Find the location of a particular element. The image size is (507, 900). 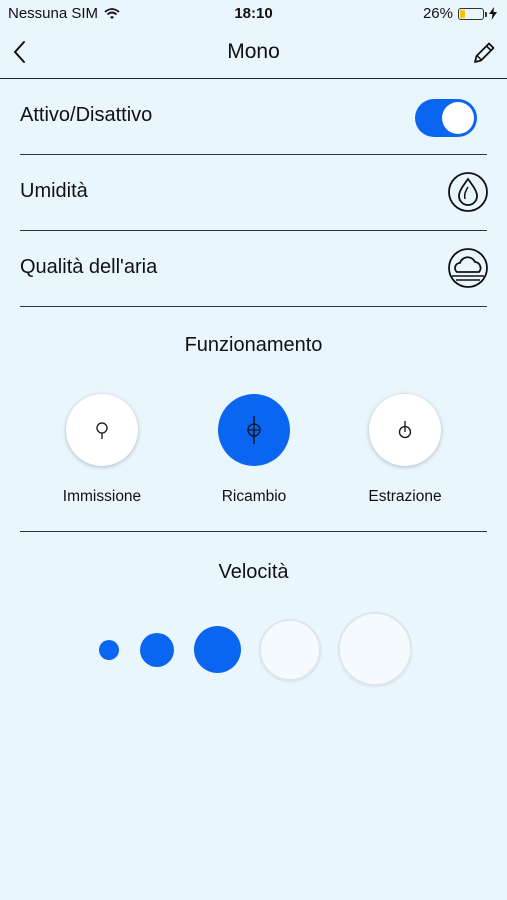

pencil-icon is located at coordinates (484, 52).